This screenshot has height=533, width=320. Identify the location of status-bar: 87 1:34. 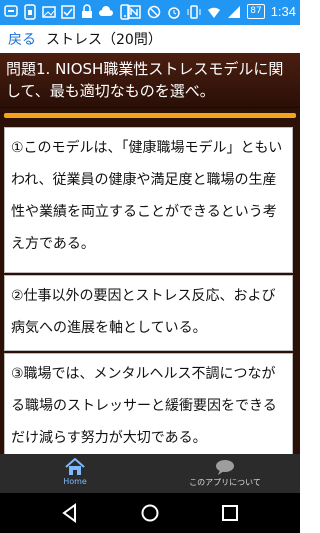
(150, 12).